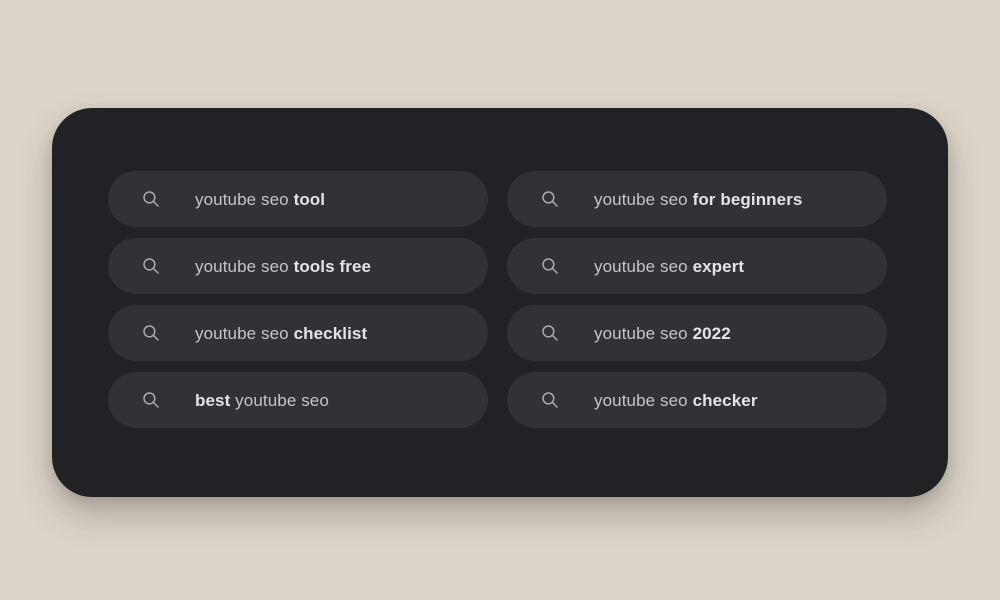 Image resolution: width=1000 pixels, height=600 pixels. I want to click on suggestion-pill: youtube seo tool, so click(298, 199).